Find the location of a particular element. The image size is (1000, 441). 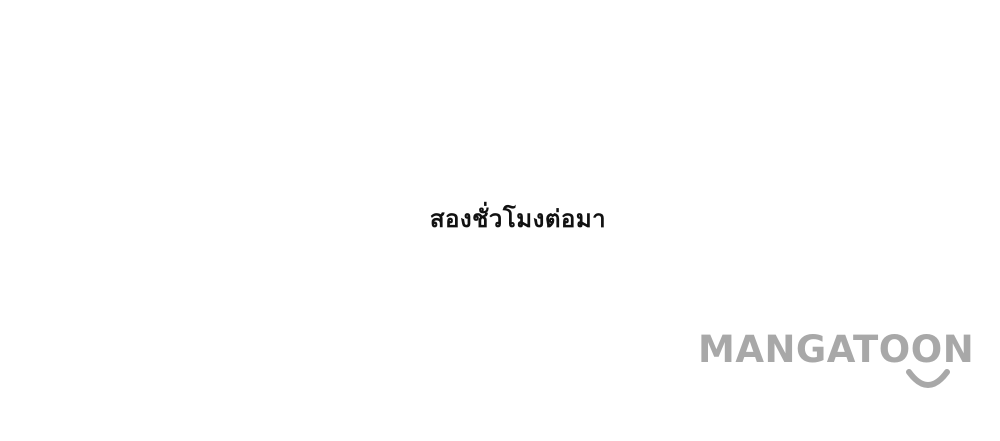

panel-caption: สองชั่วโมงต่อมา is located at coordinates (518, 219).